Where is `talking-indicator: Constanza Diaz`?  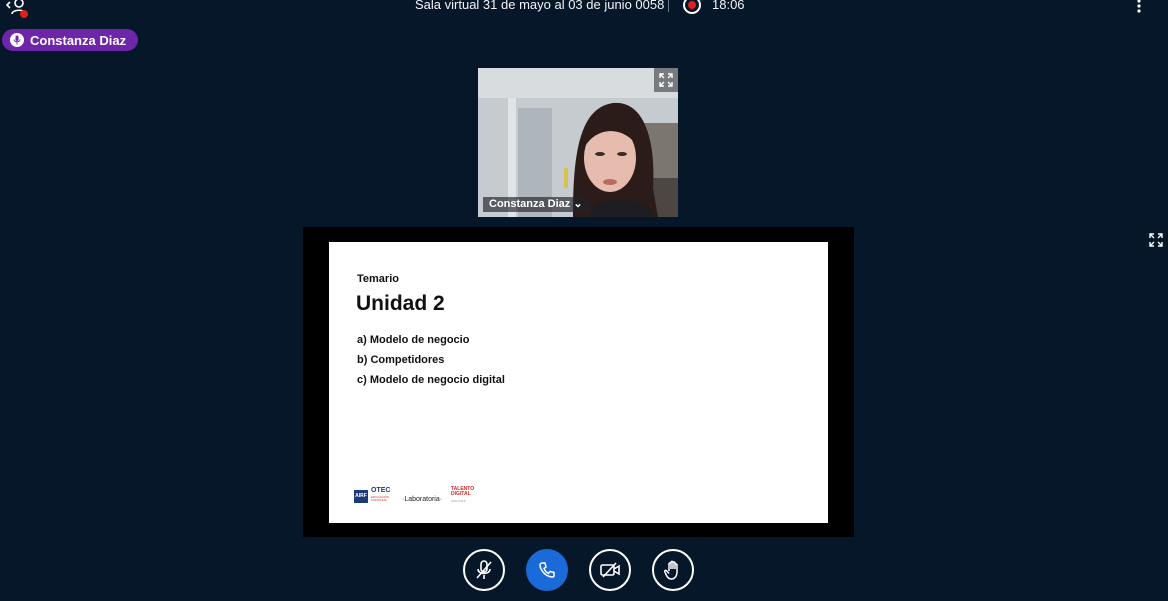 talking-indicator: Constanza Diaz is located at coordinates (70, 40).